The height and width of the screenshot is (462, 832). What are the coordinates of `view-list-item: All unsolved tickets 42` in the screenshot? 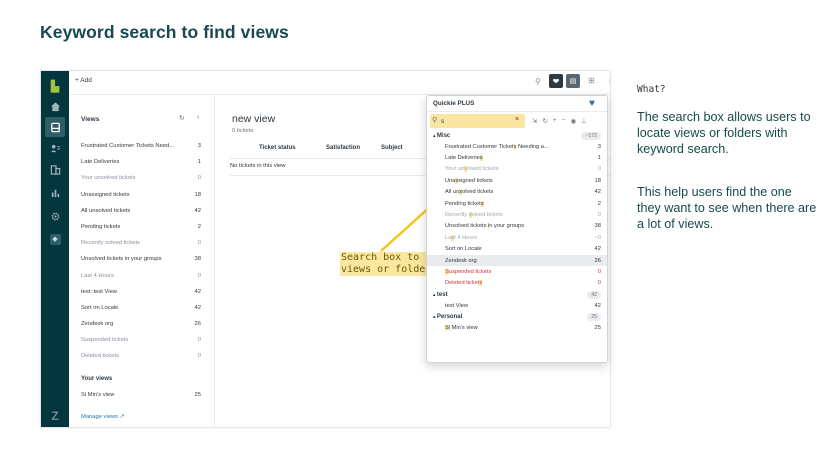 It's located at (141, 211).